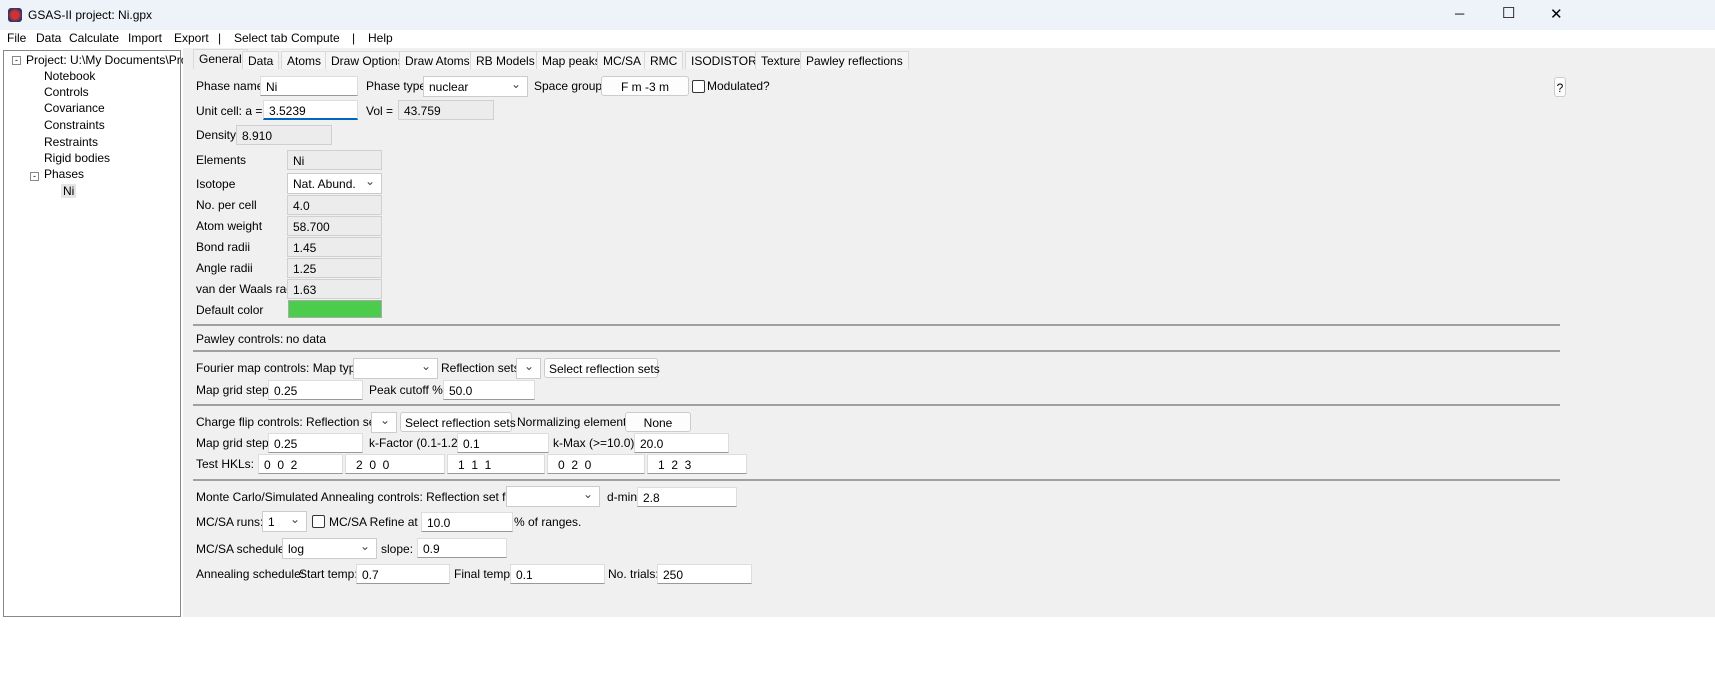 Image resolution: width=1715 pixels, height=675 pixels. What do you see at coordinates (557, 574) in the screenshot?
I see `final-temp-input: 0.1` at bounding box center [557, 574].